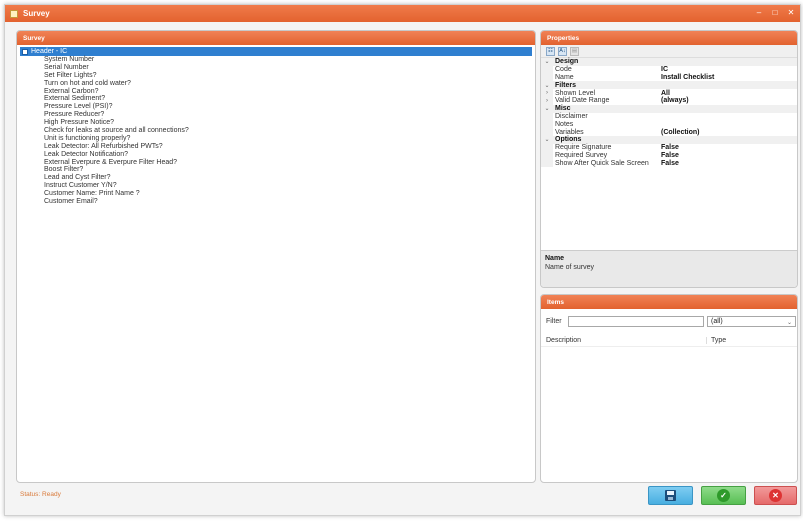 The image size is (803, 522). I want to click on survey-question-item: Leak Detector Notification?, so click(276, 155).